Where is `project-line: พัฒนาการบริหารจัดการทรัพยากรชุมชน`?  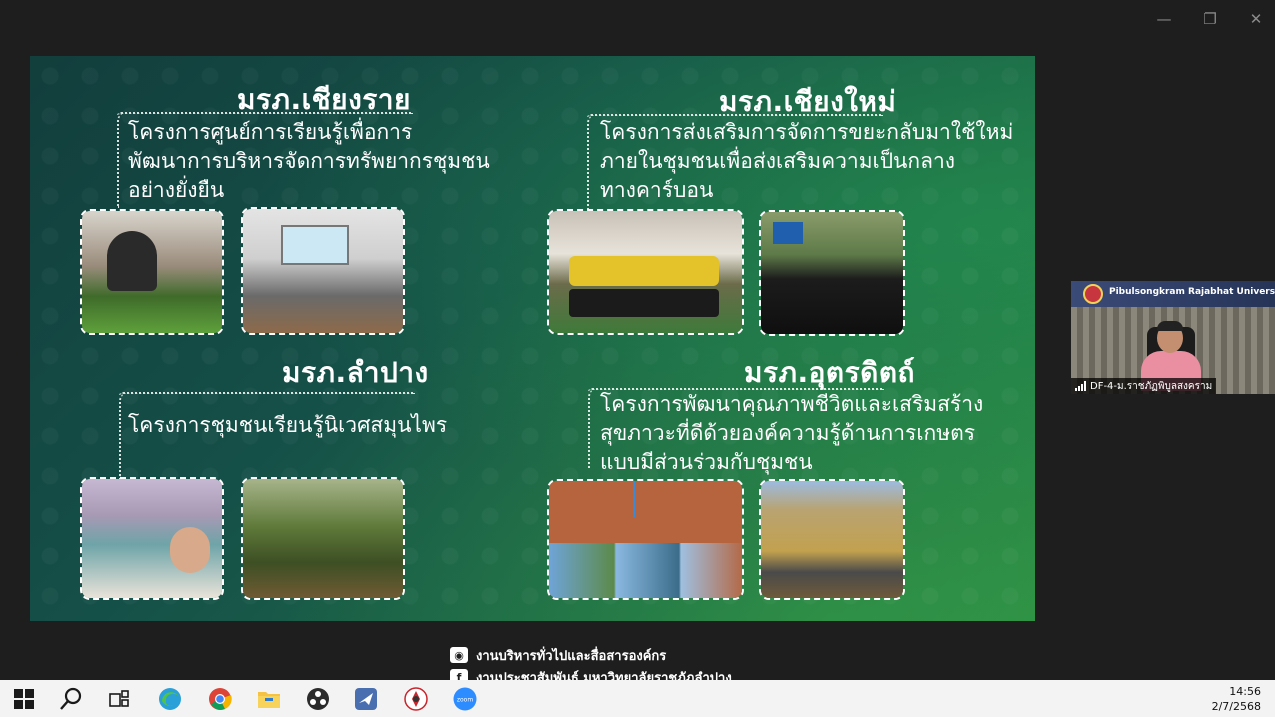 project-line: พัฒนาการบริหารจัดการทรัพยากรชุมชน is located at coordinates (309, 161).